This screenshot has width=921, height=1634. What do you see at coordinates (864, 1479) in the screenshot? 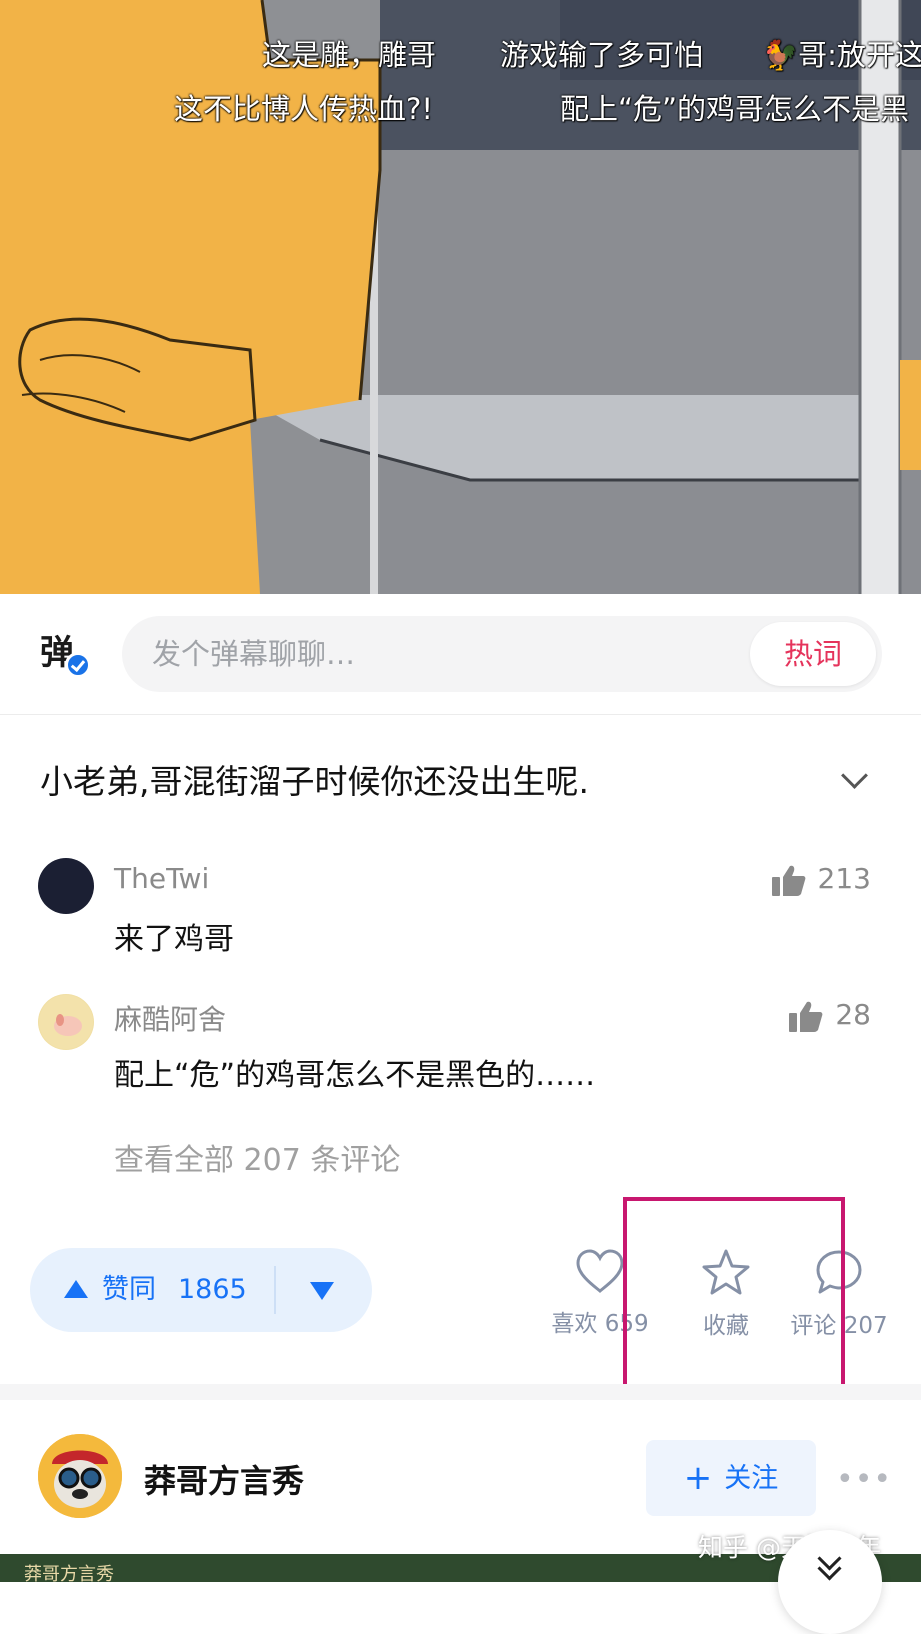
I see `more-options-icon: •••` at bounding box center [864, 1479].